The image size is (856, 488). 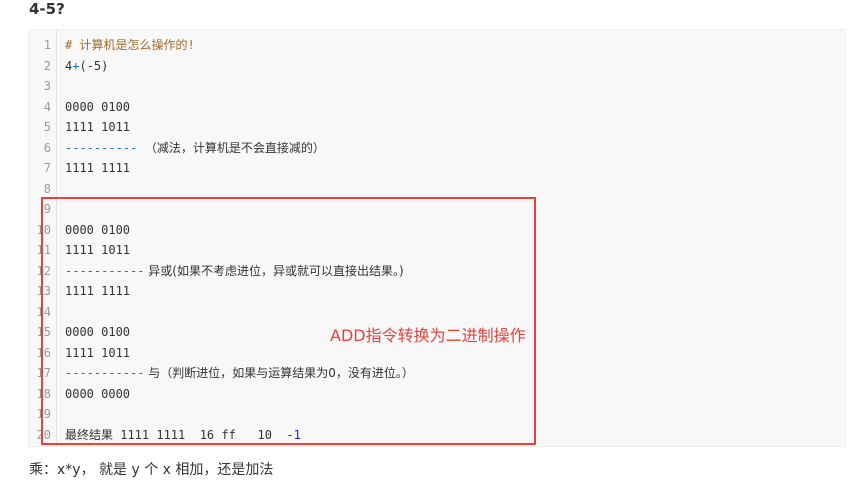 What do you see at coordinates (98, 168) in the screenshot?
I see `code-text: 1111 1111` at bounding box center [98, 168].